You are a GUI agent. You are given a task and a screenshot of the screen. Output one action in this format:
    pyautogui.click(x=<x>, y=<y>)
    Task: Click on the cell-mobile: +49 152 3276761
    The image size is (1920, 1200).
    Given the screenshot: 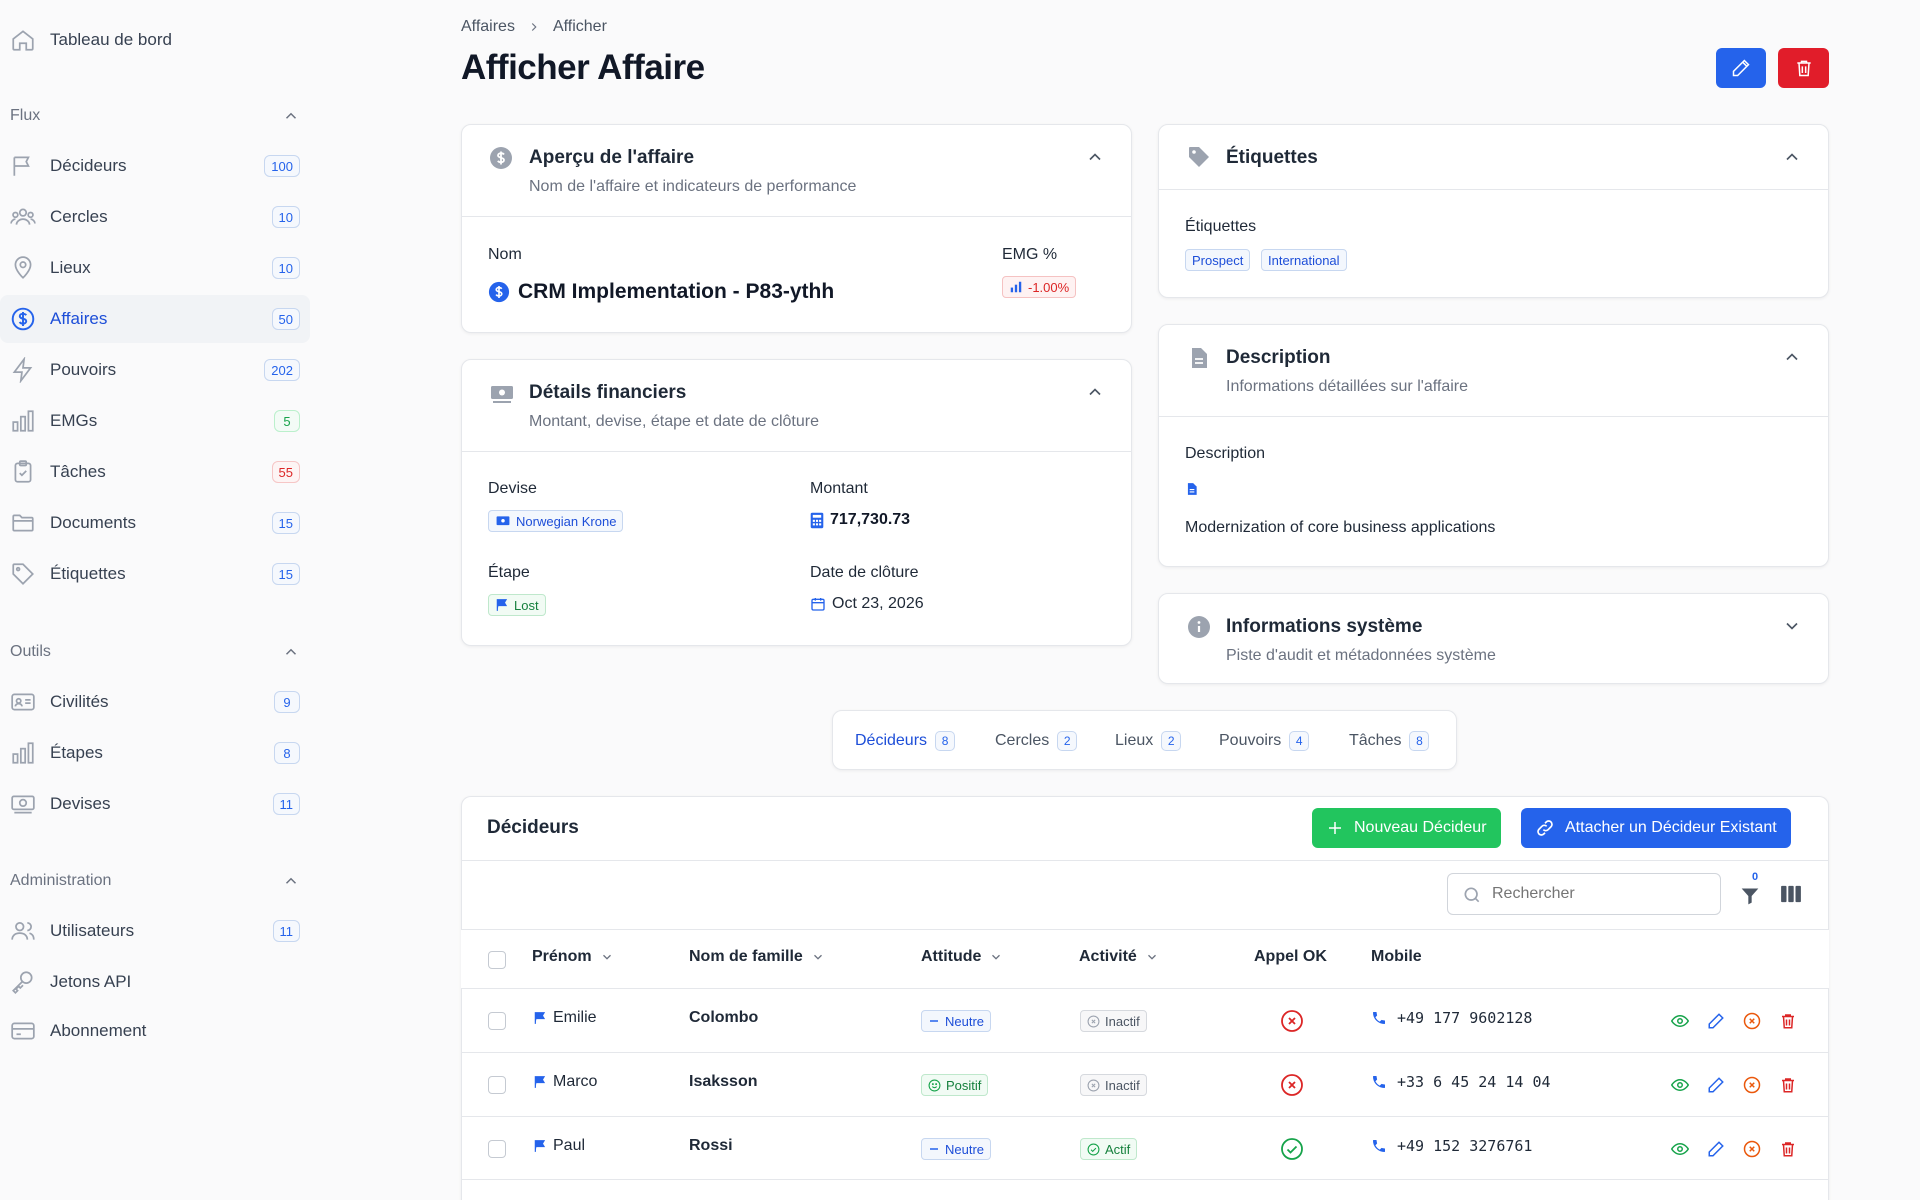 What is the action you would take?
    pyautogui.click(x=1451, y=1146)
    